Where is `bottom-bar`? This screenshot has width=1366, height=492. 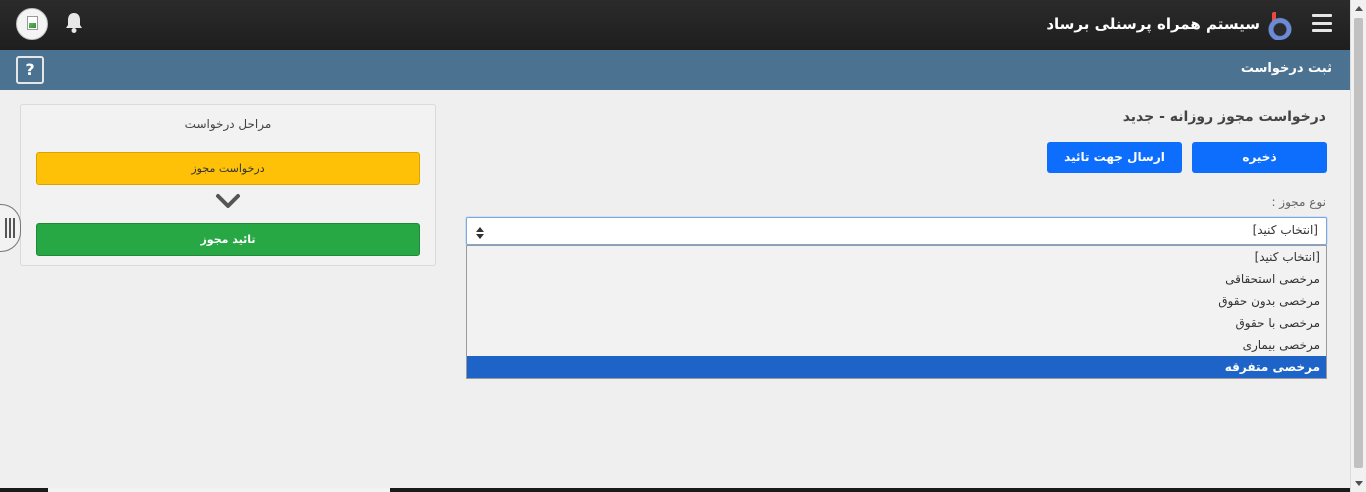 bottom-bar is located at coordinates (675, 490).